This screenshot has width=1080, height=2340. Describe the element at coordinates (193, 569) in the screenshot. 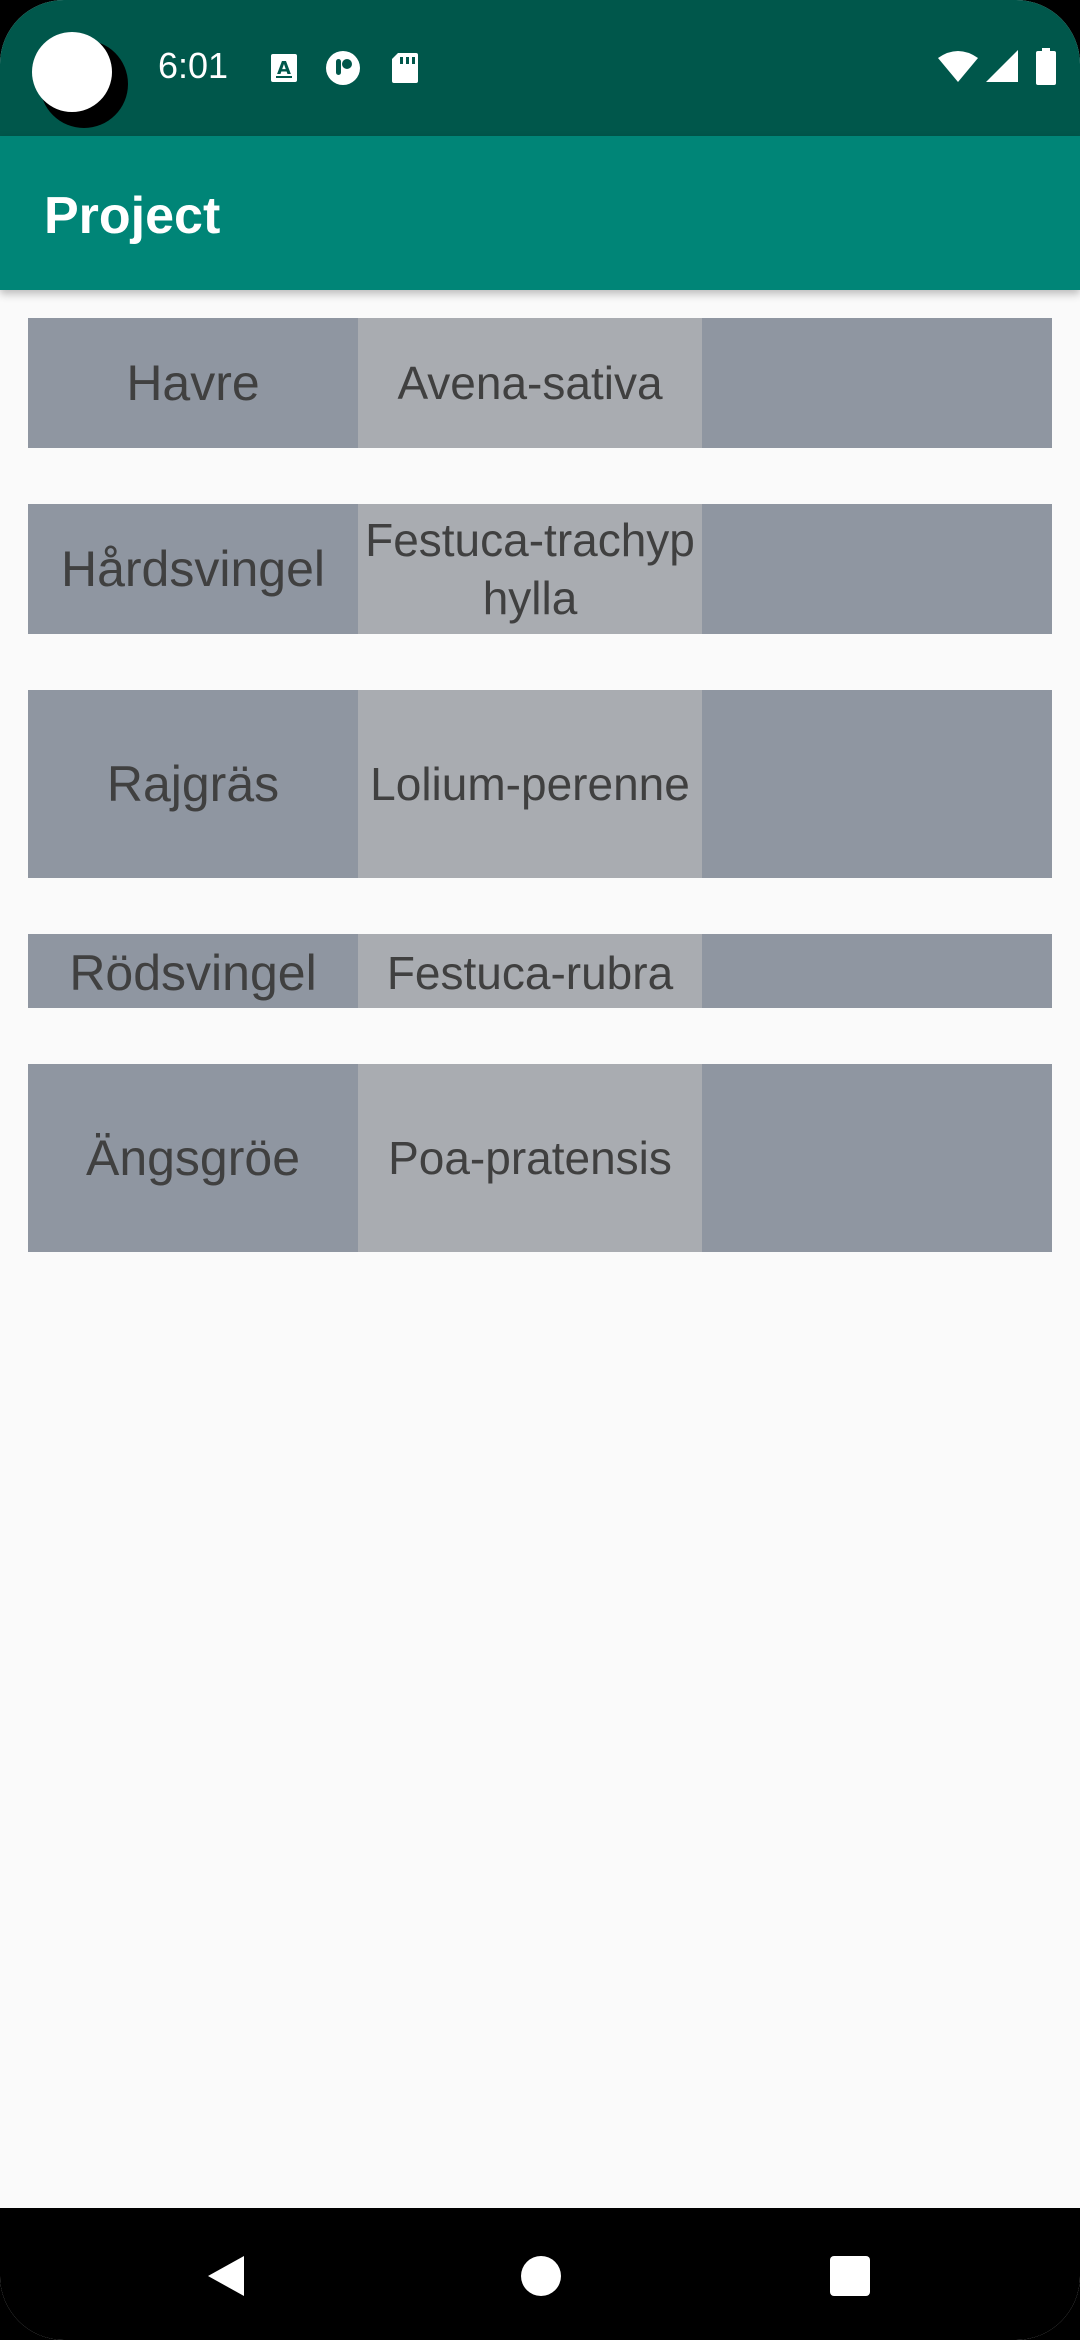

I see `common-name: Hårdsvingel` at that location.